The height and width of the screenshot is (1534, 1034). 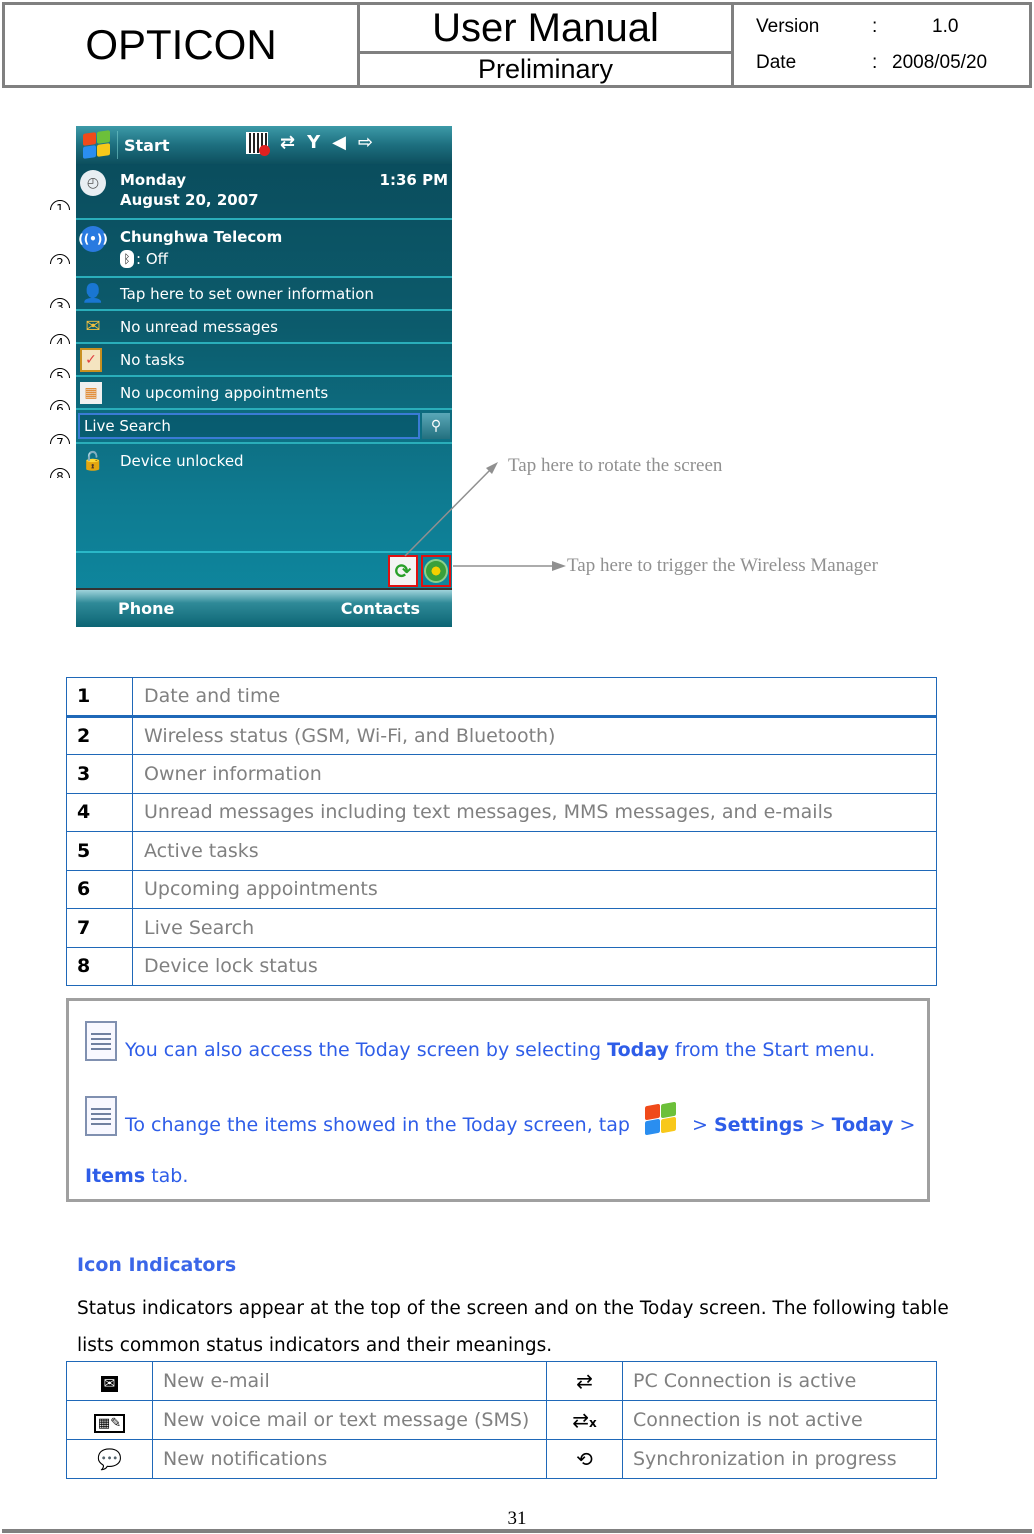 I want to click on speaker-icon: ◀︎, so click(x=339, y=143).